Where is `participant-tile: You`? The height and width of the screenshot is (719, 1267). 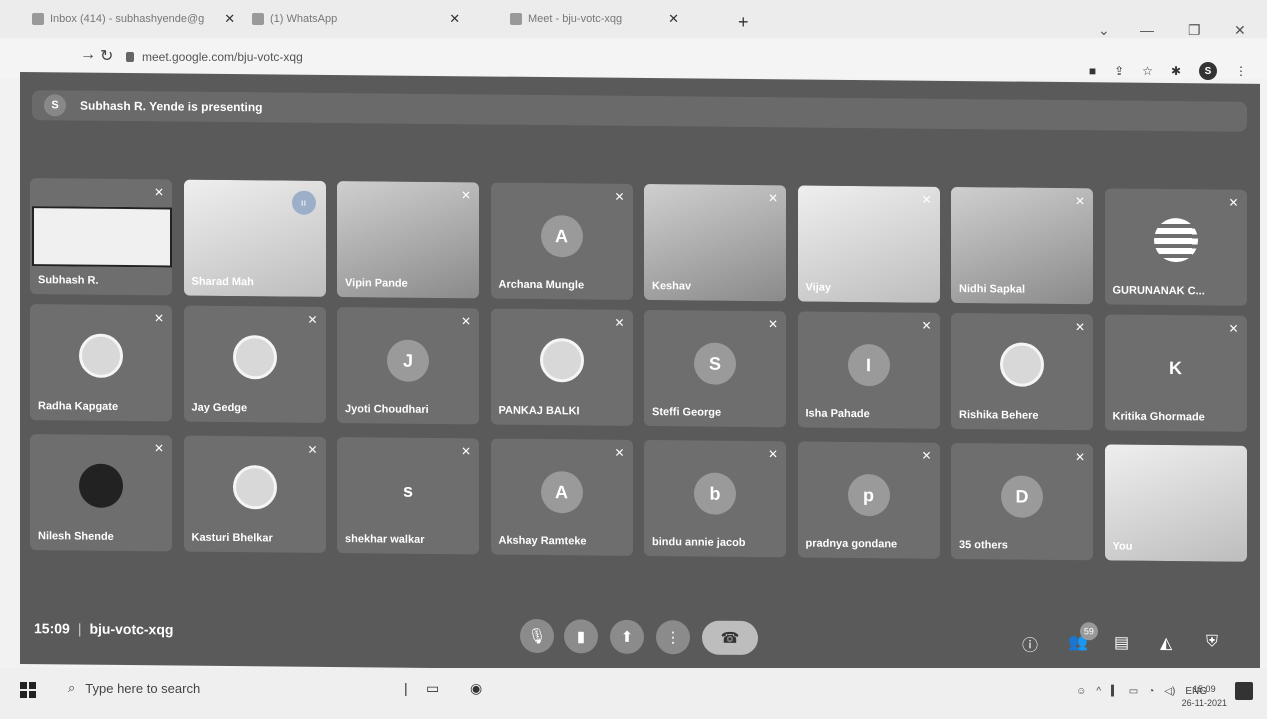 participant-tile: You is located at coordinates (1175, 503).